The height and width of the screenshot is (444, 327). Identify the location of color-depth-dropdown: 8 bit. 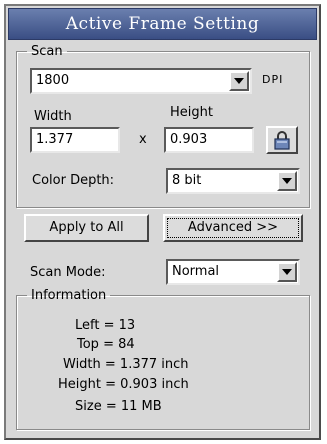
(233, 181).